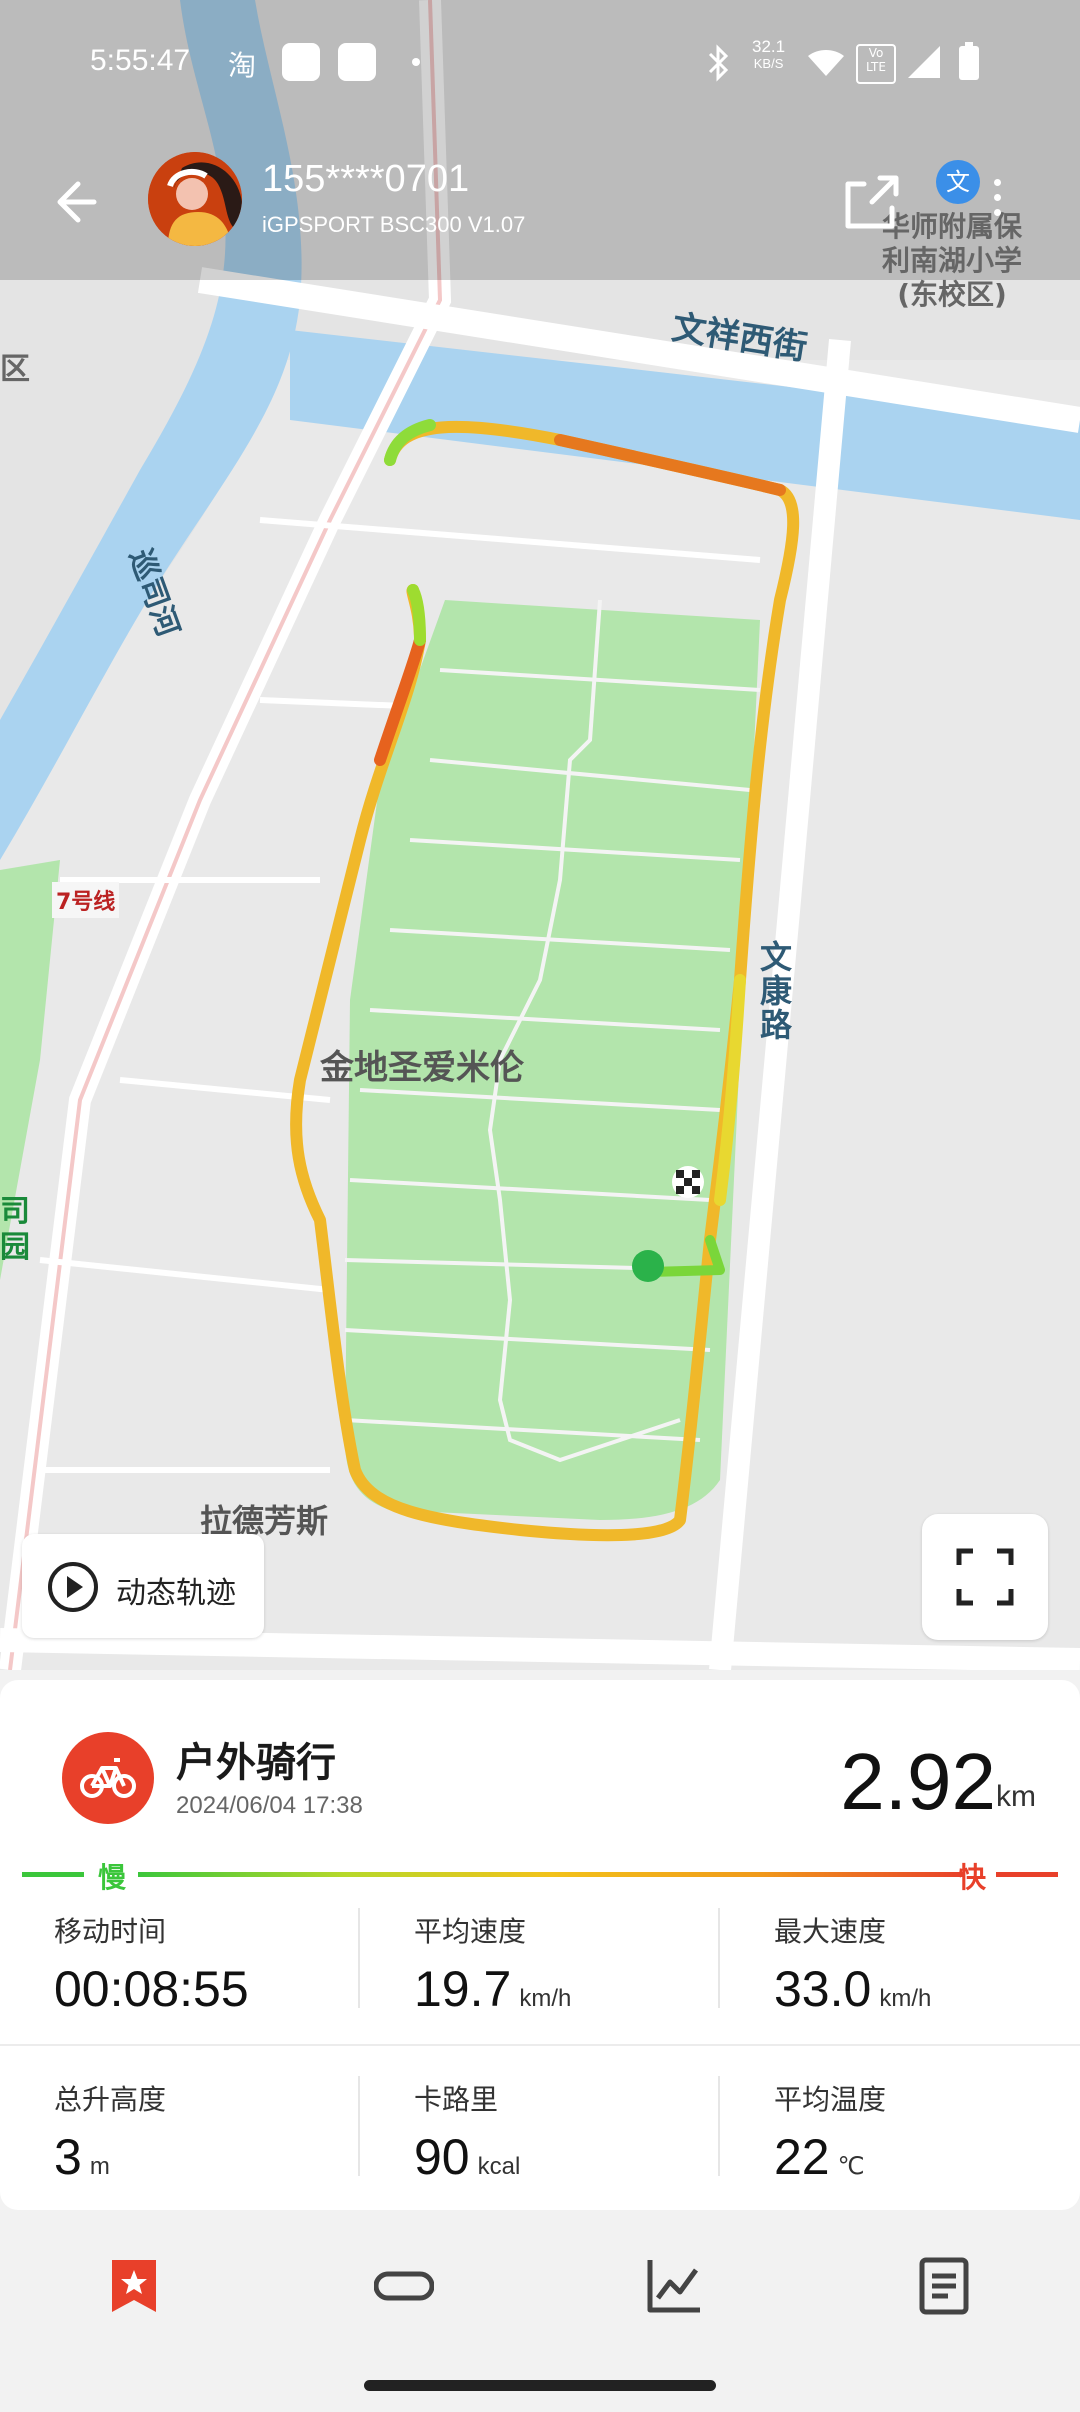  What do you see at coordinates (394, 224) in the screenshot?
I see `device-info: iGPSPORT BSC300 V1.07` at bounding box center [394, 224].